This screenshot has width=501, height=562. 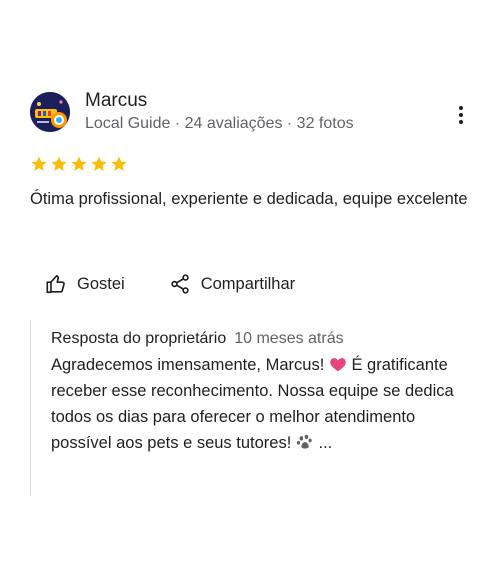 I want to click on share-button: Compartilhar, so click(x=232, y=284).